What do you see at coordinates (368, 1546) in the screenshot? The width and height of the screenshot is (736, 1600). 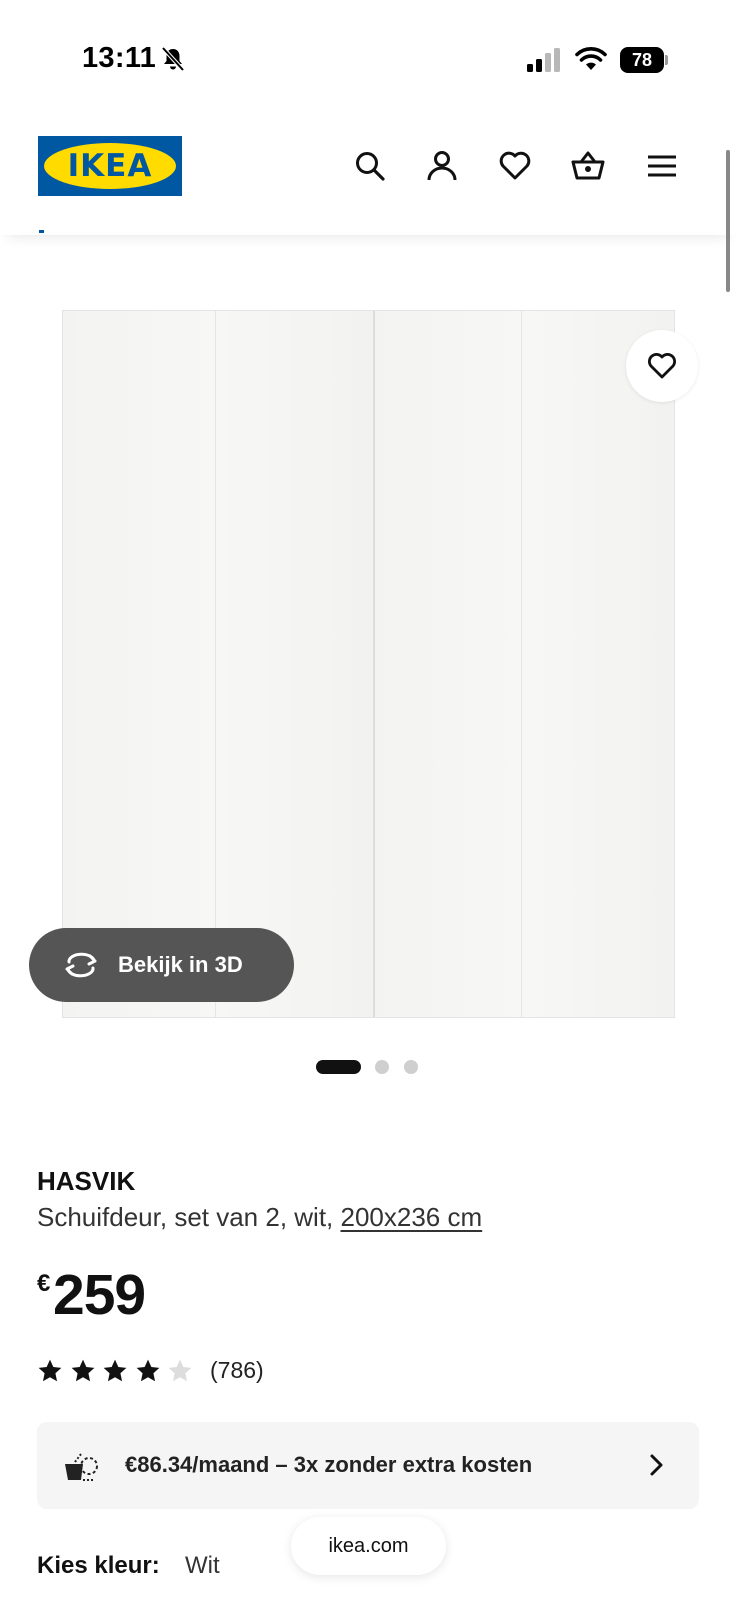 I see `browser-url-bar: ikea.com` at bounding box center [368, 1546].